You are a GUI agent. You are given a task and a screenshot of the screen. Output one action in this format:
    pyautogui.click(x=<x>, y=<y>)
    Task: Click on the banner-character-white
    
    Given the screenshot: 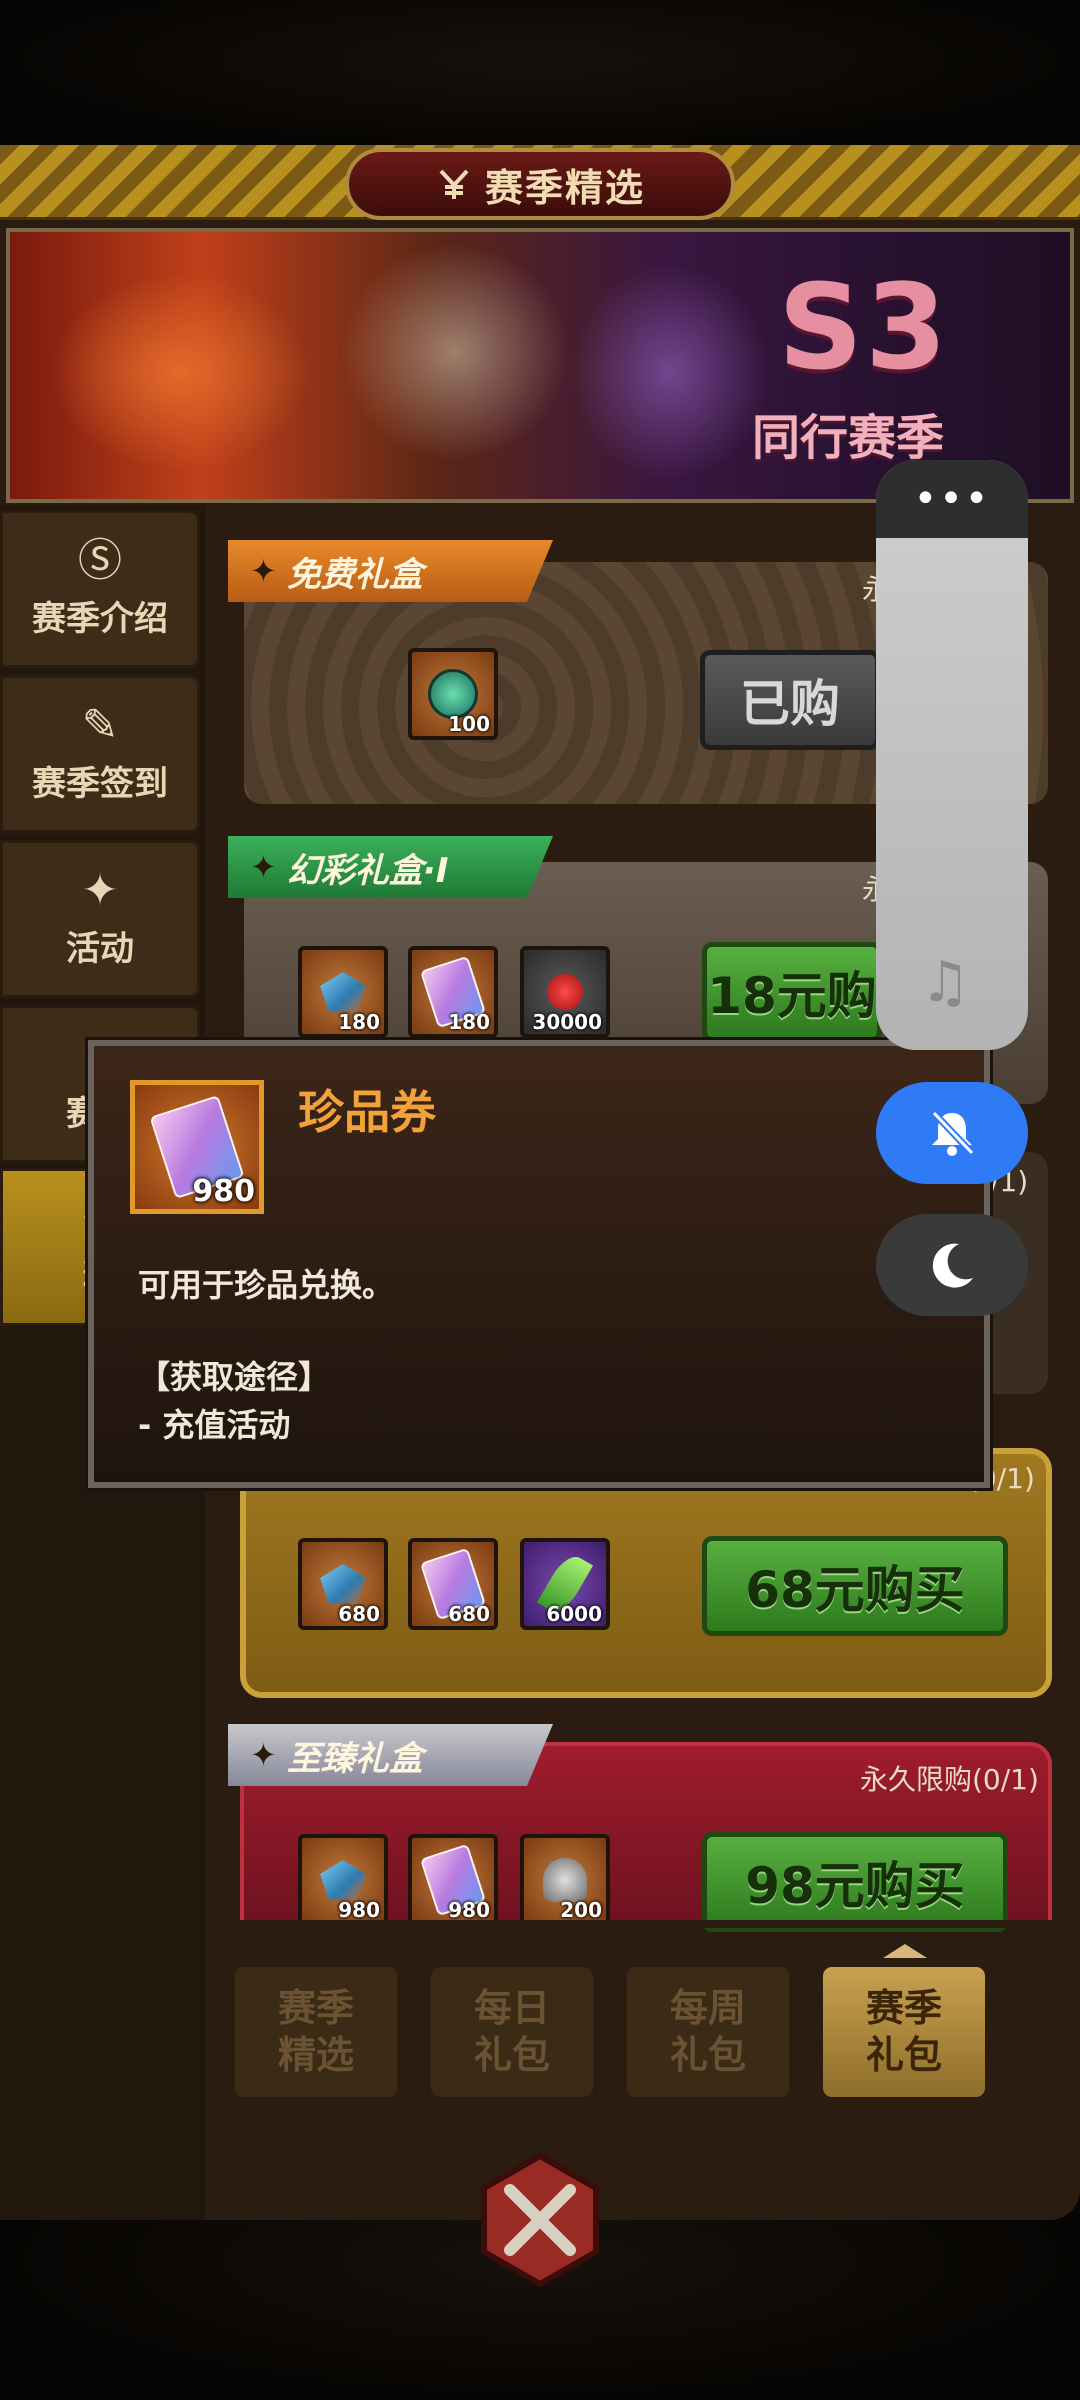 What is the action you would take?
    pyautogui.click(x=455, y=352)
    